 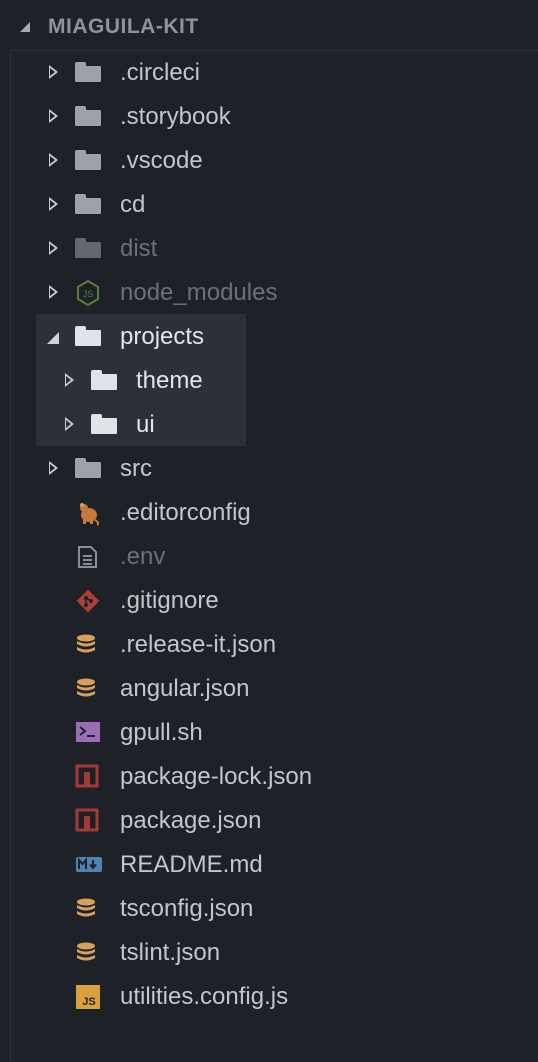 I want to click on tree-item-label: utilities.config.js, so click(x=204, y=996).